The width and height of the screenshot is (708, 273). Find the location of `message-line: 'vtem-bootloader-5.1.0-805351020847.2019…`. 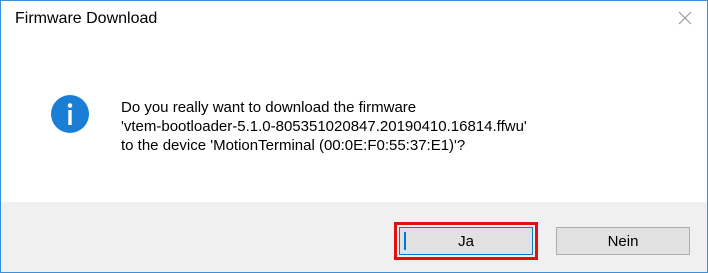

message-line: 'vtem-bootloader-5.1.0-805351020847.2019… is located at coordinates (324, 126).